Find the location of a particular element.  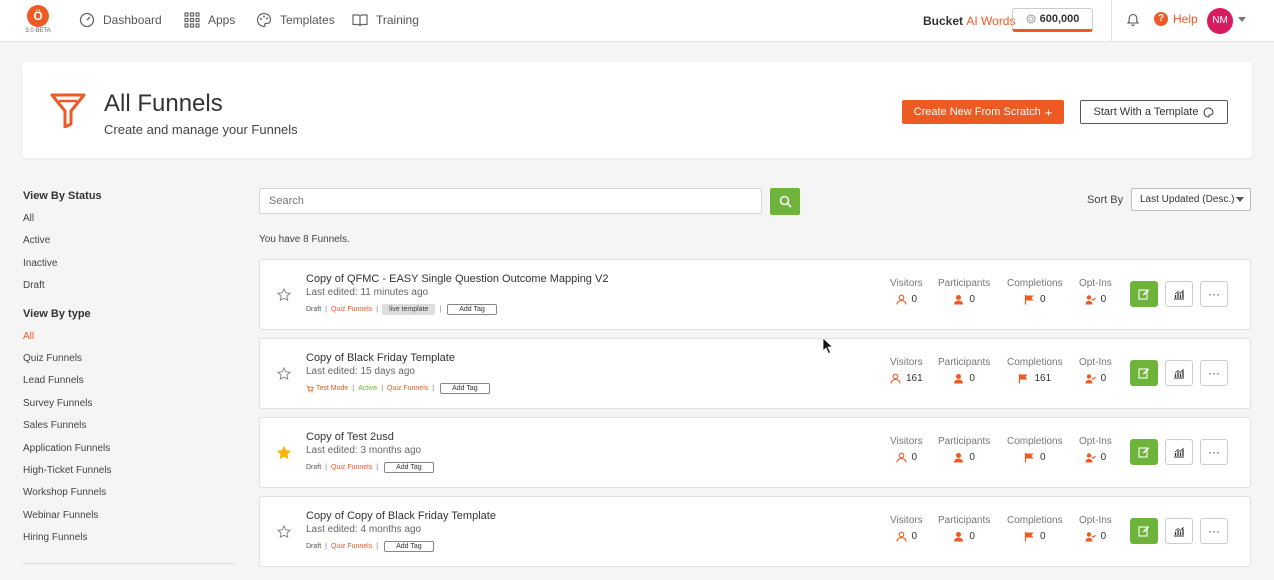

type-filter-workshop: Workshop Funnels is located at coordinates (129, 493).